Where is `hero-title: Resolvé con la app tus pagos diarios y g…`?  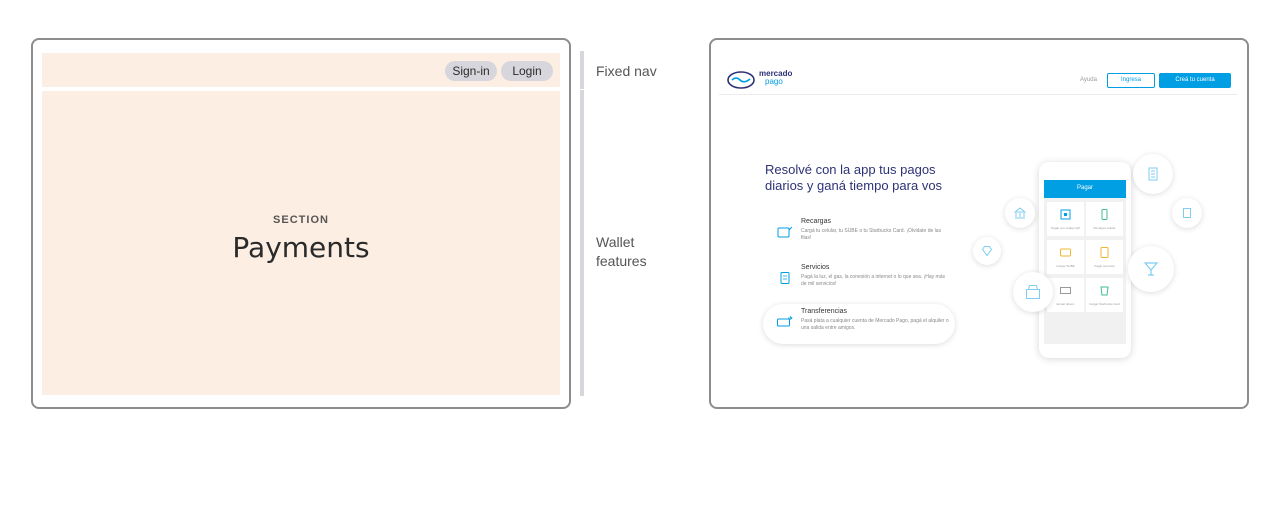
hero-title: Resolvé con la app tus pagos diarios y g… is located at coordinates (854, 177).